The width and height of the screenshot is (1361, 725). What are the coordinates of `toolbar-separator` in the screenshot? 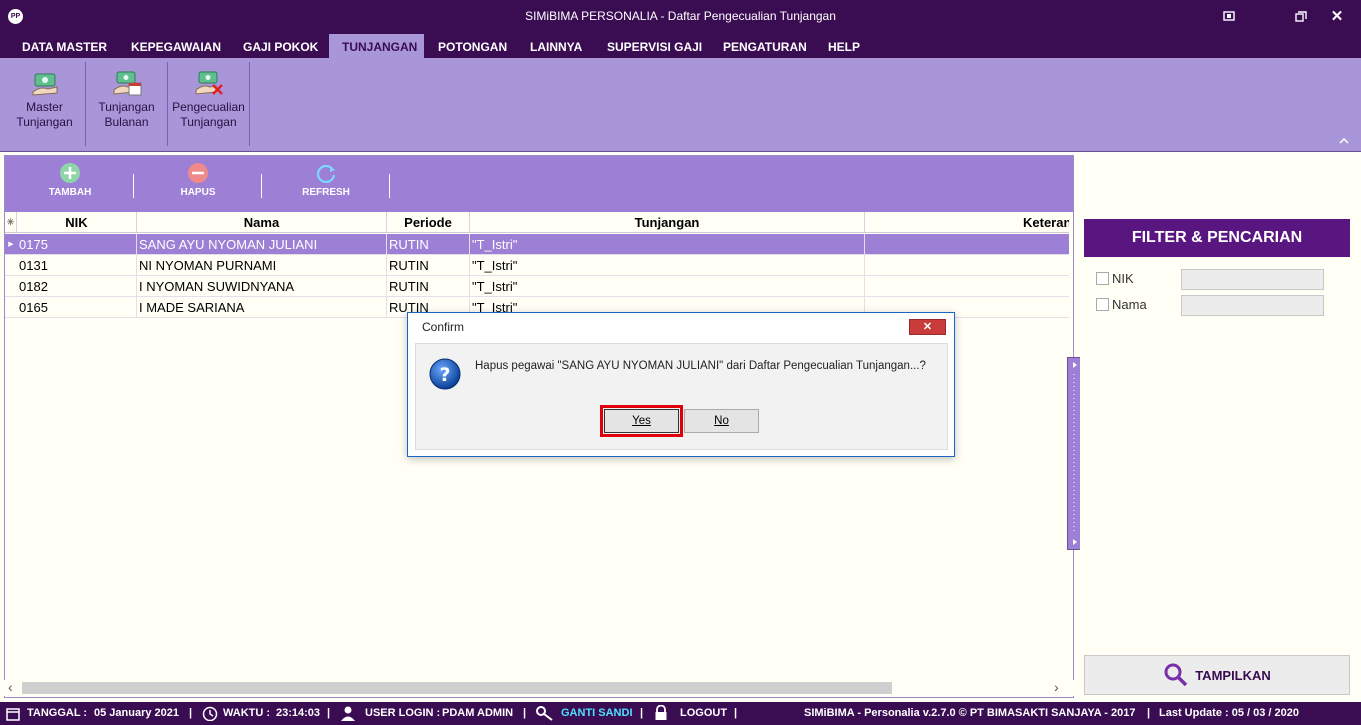 It's located at (389, 186).